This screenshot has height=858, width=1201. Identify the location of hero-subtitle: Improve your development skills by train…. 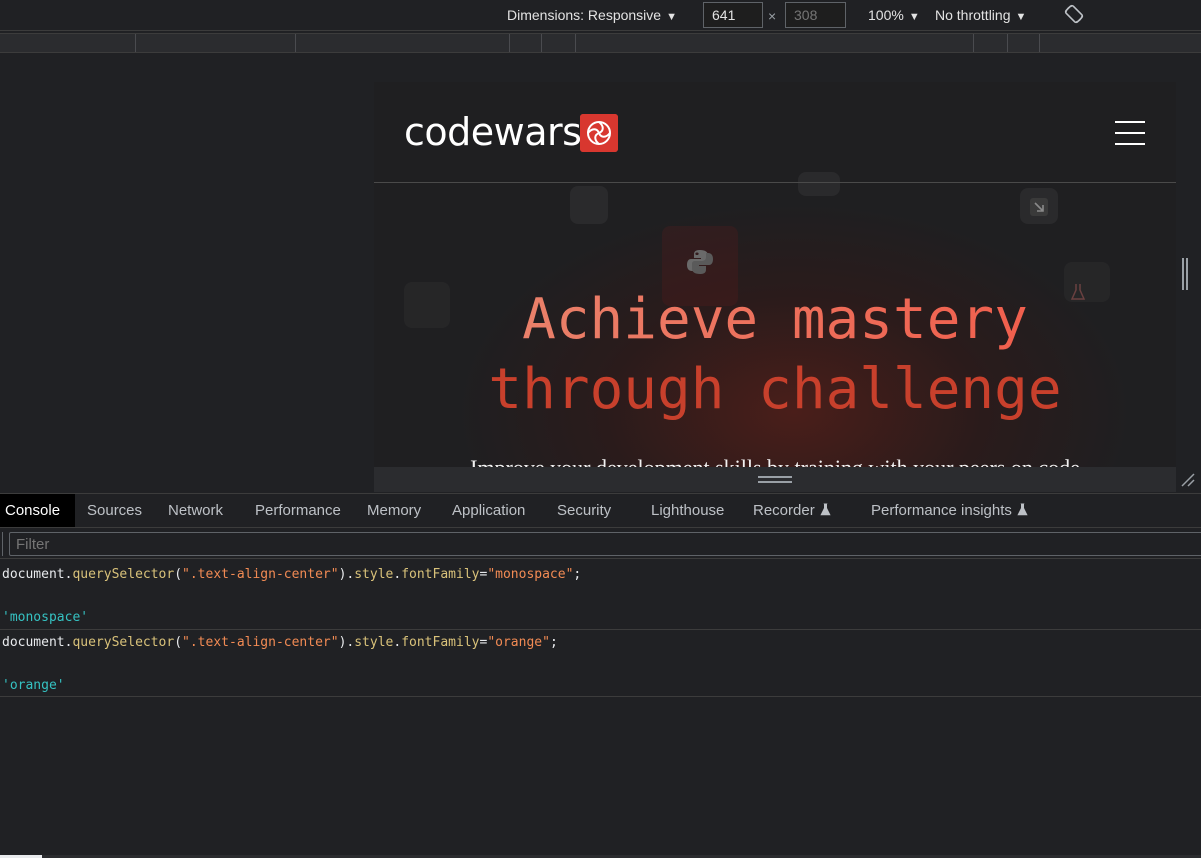
(775, 461).